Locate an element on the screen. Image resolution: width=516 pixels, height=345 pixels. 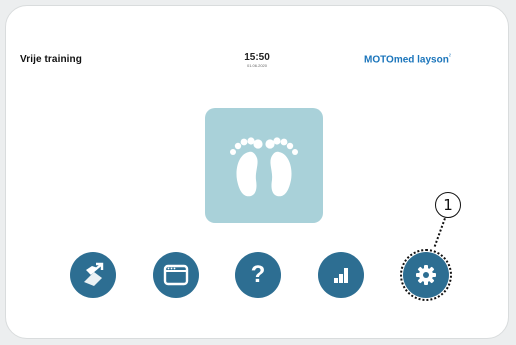
callout-highlight-ring is located at coordinates (426, 275).